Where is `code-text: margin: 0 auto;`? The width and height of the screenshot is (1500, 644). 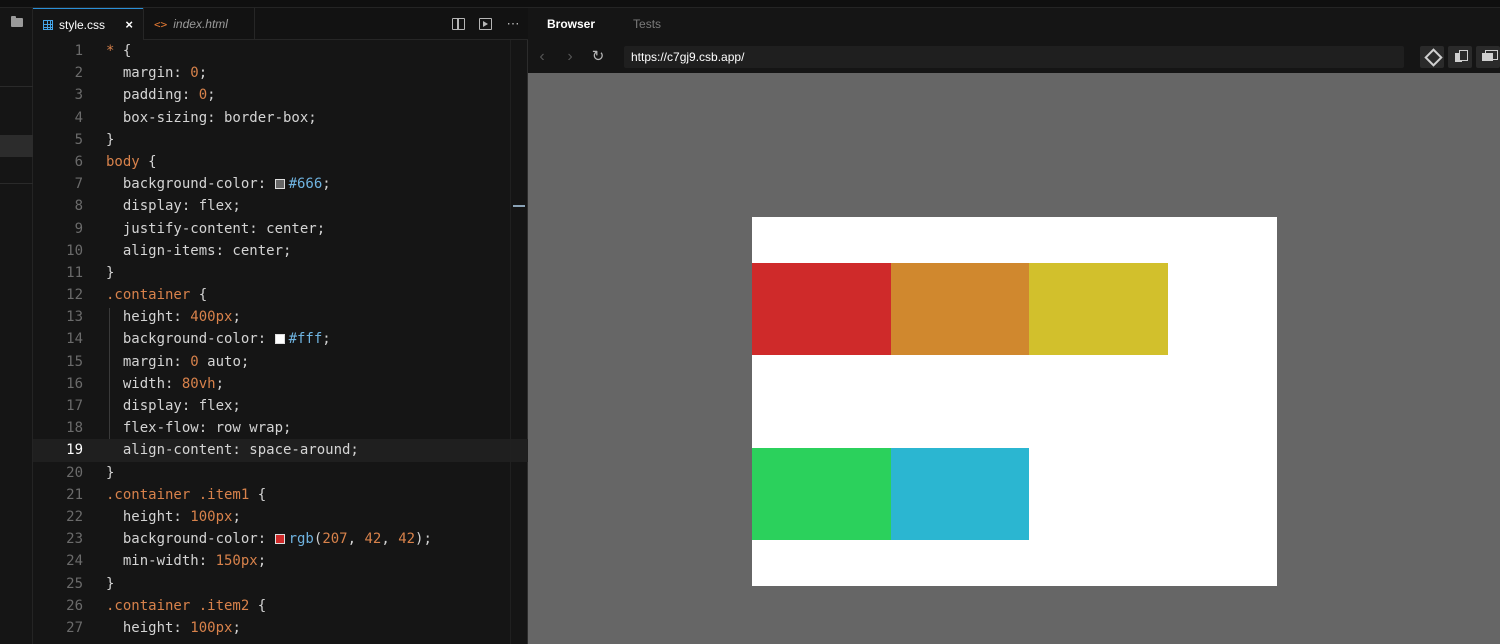
code-text: margin: 0 auto; is located at coordinates (178, 361).